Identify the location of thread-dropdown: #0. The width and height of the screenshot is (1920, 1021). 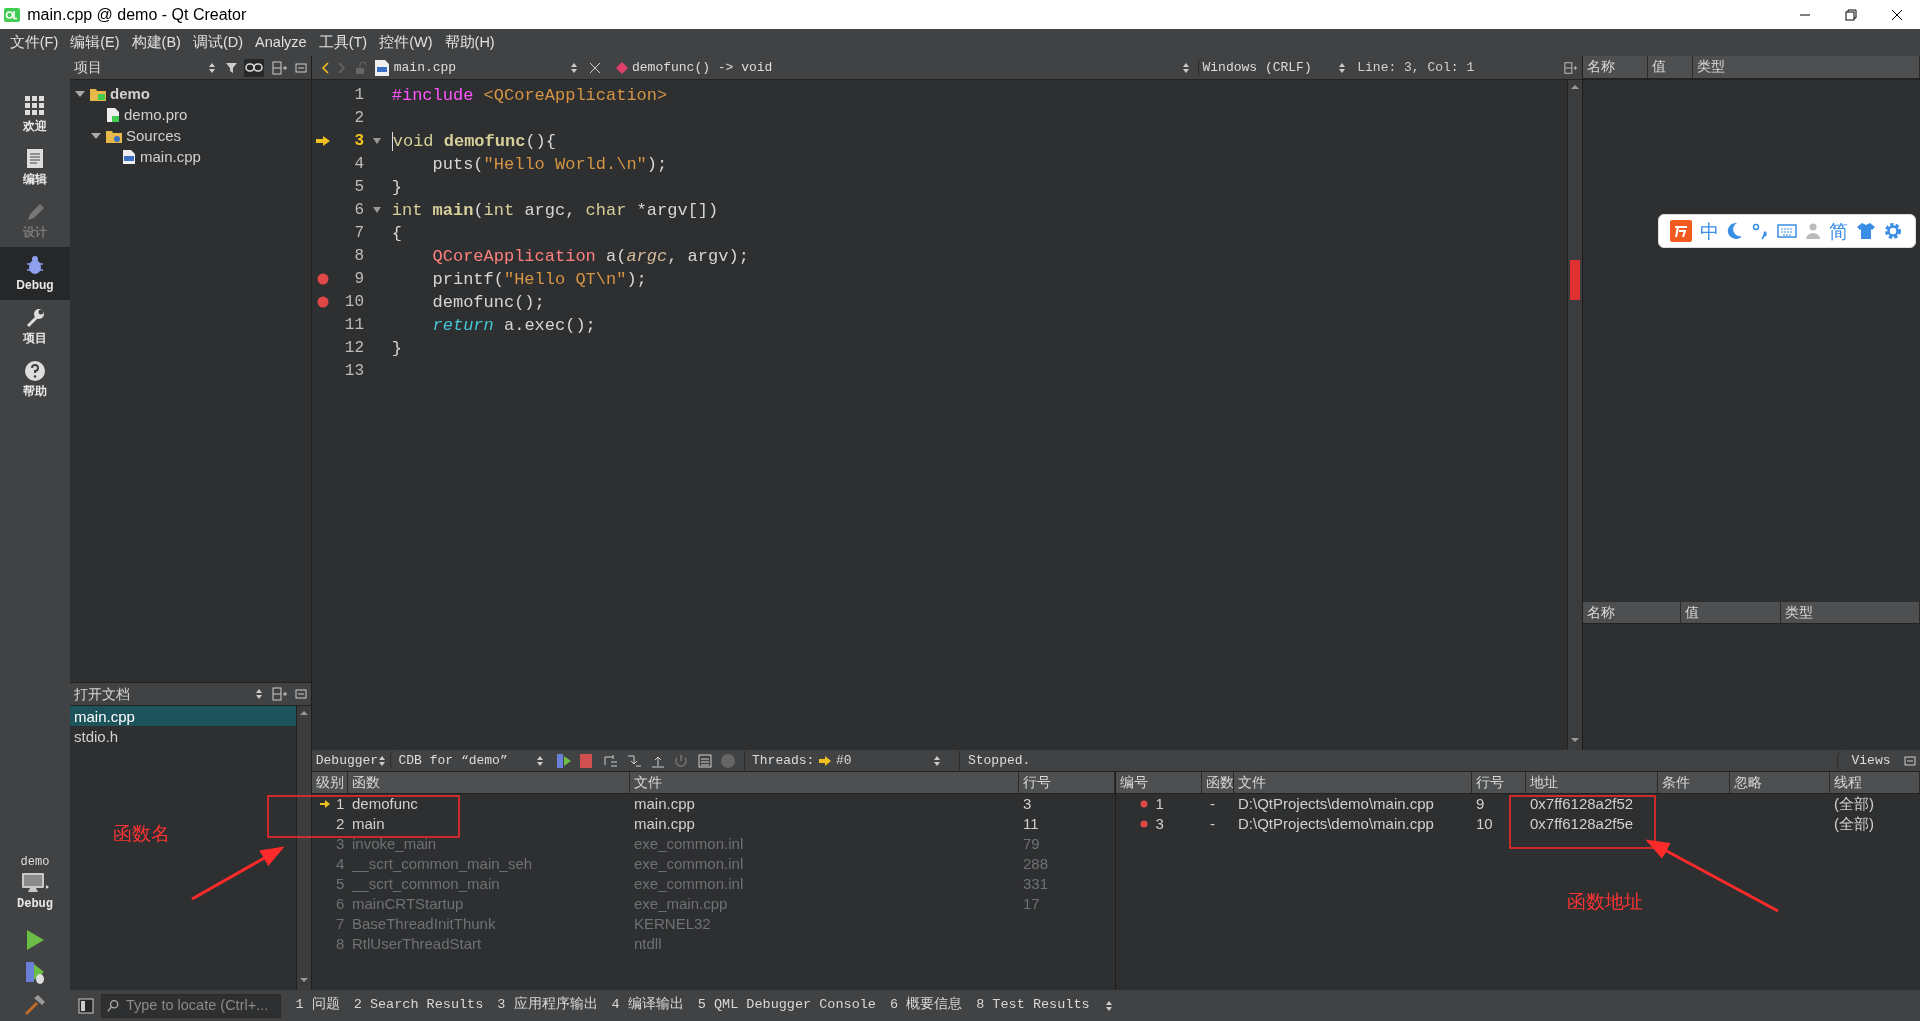
(879, 760).